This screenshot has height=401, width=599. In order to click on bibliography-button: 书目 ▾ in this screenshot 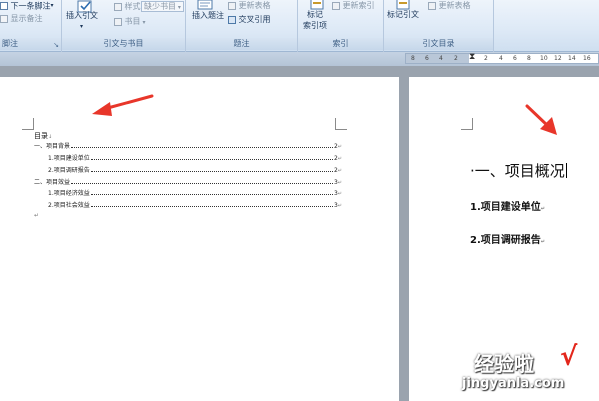, I will do `click(129, 22)`.